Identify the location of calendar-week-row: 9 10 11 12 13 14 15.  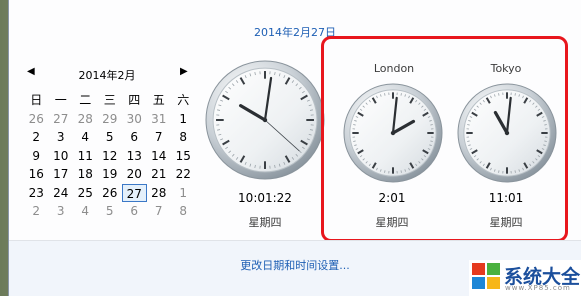
(110, 156).